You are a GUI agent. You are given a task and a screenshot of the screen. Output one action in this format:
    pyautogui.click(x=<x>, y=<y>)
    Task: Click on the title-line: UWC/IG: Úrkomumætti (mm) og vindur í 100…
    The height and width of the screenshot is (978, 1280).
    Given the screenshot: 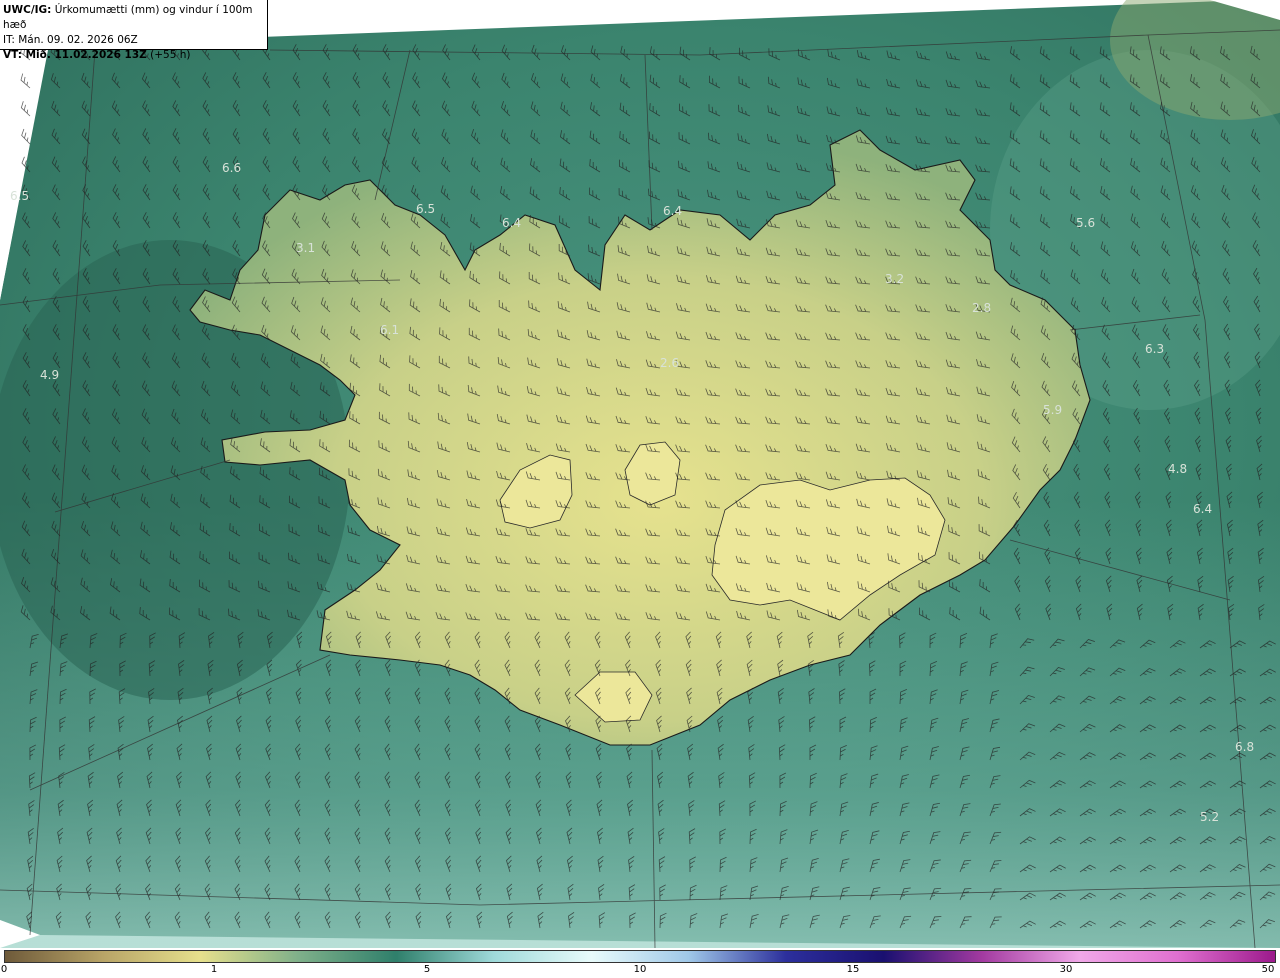 What is the action you would take?
    pyautogui.click(x=135, y=18)
    